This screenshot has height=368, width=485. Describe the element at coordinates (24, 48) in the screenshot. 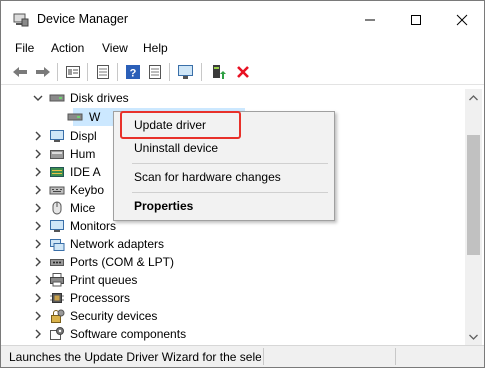

I see `menu-file: File` at that location.